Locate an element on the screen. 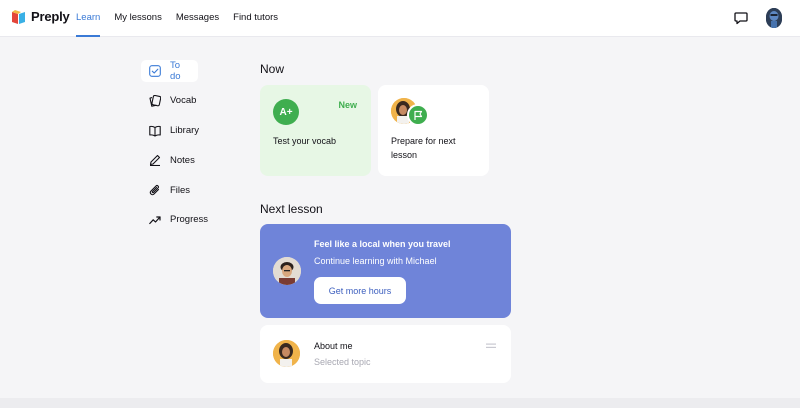 The height and width of the screenshot is (408, 800). tutor-avatar-image is located at coordinates (286, 353).